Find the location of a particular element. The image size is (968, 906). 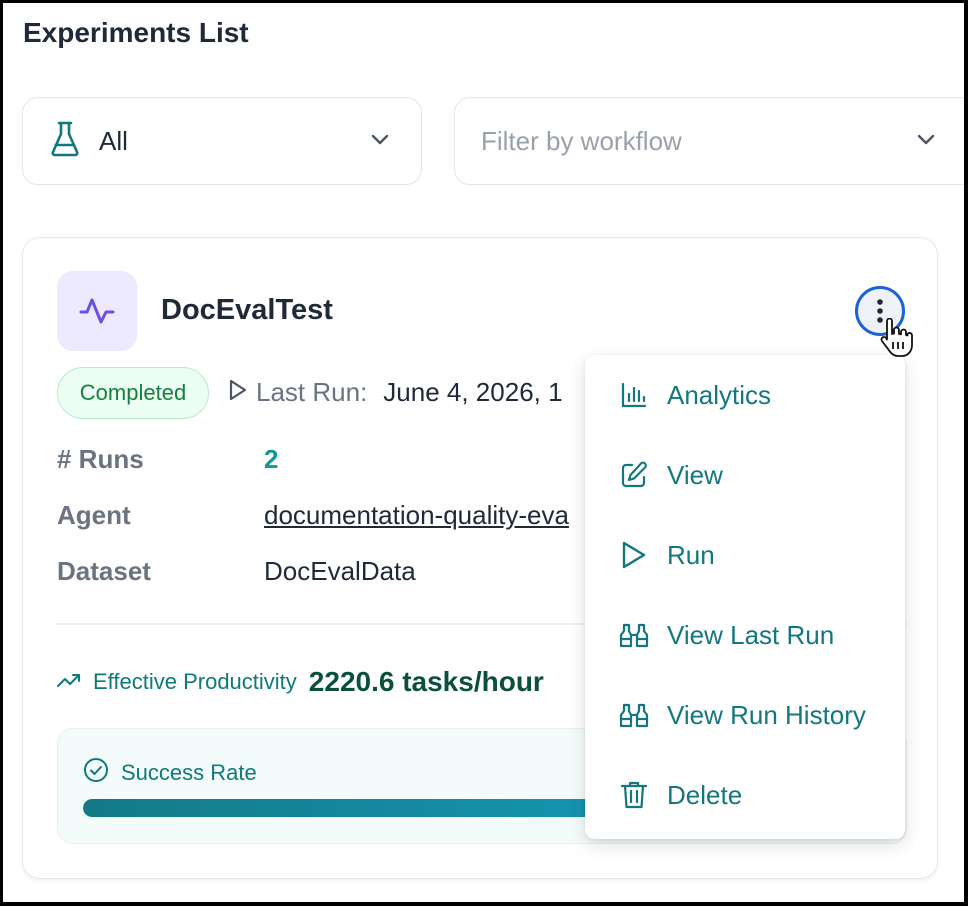

success-rate-header: Success Rate is located at coordinates (170, 772).